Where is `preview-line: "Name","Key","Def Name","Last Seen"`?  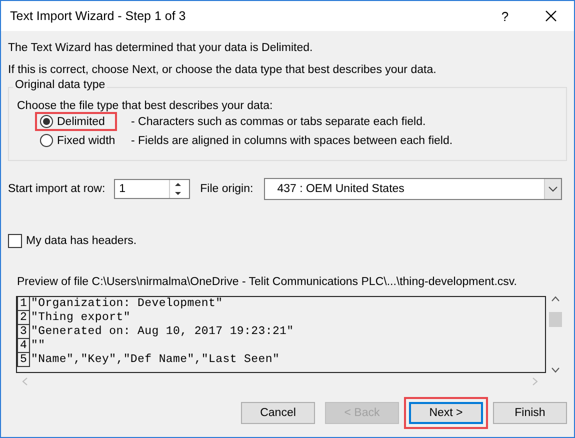
preview-line: "Name","Key","Def Name","Last Seen" is located at coordinates (155, 360).